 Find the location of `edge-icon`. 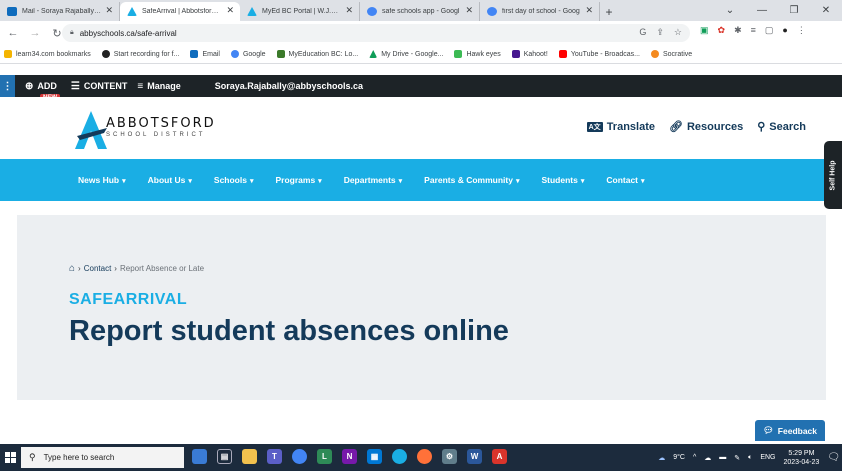

edge-icon is located at coordinates (399, 456).